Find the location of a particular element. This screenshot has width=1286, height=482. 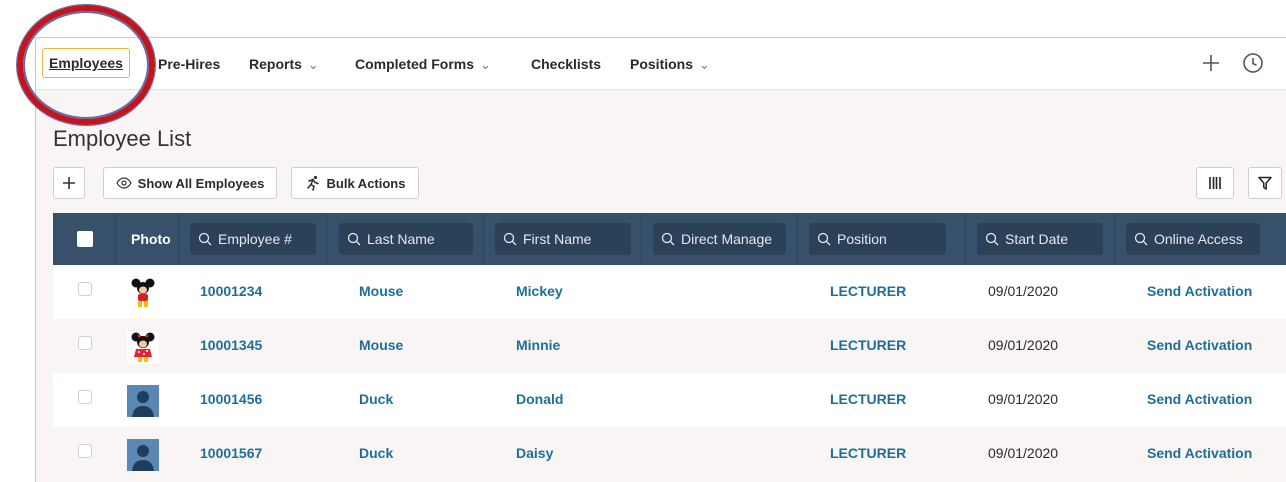

employee-number-link: 10001456 is located at coordinates (231, 399).